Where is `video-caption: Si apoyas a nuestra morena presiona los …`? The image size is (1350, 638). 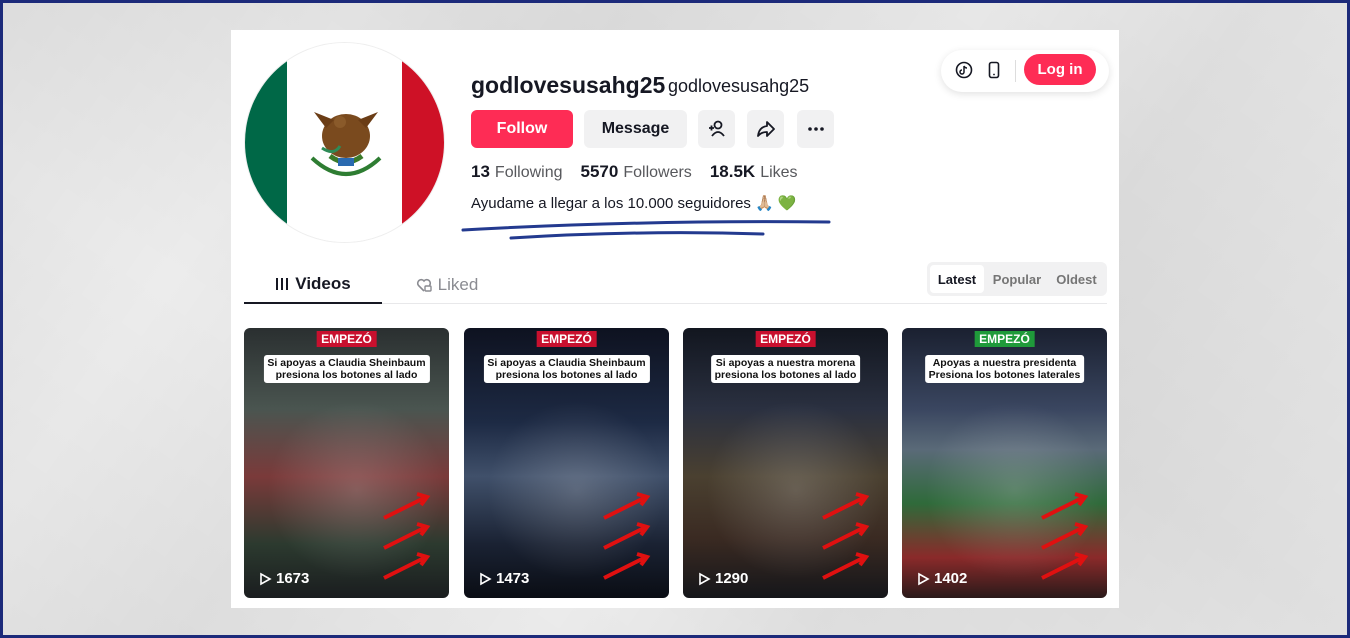
video-caption: Si apoyas a nuestra morena presiona los … is located at coordinates (785, 369).